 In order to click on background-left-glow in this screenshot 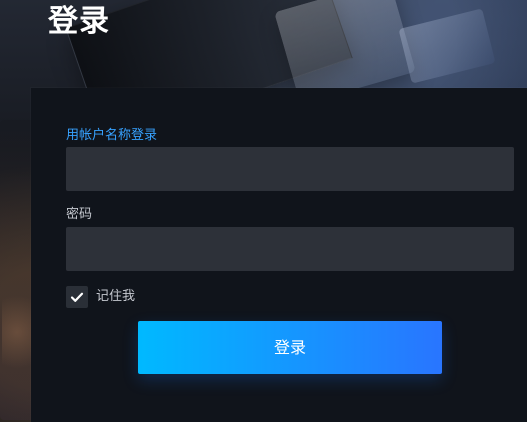, I will do `click(17, 332)`.